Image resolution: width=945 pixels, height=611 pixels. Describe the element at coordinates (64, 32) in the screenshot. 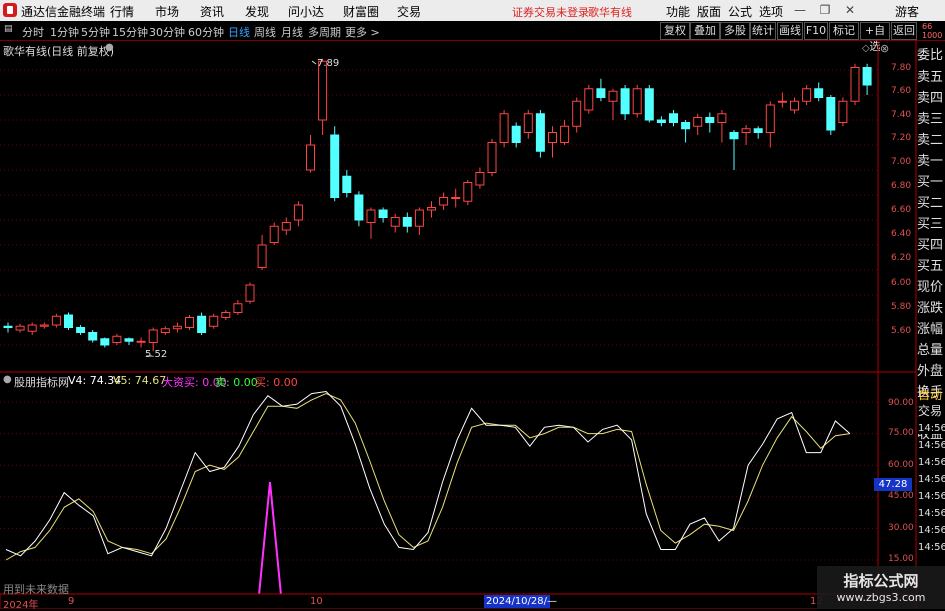

I see `period-1min: 1分钟` at that location.